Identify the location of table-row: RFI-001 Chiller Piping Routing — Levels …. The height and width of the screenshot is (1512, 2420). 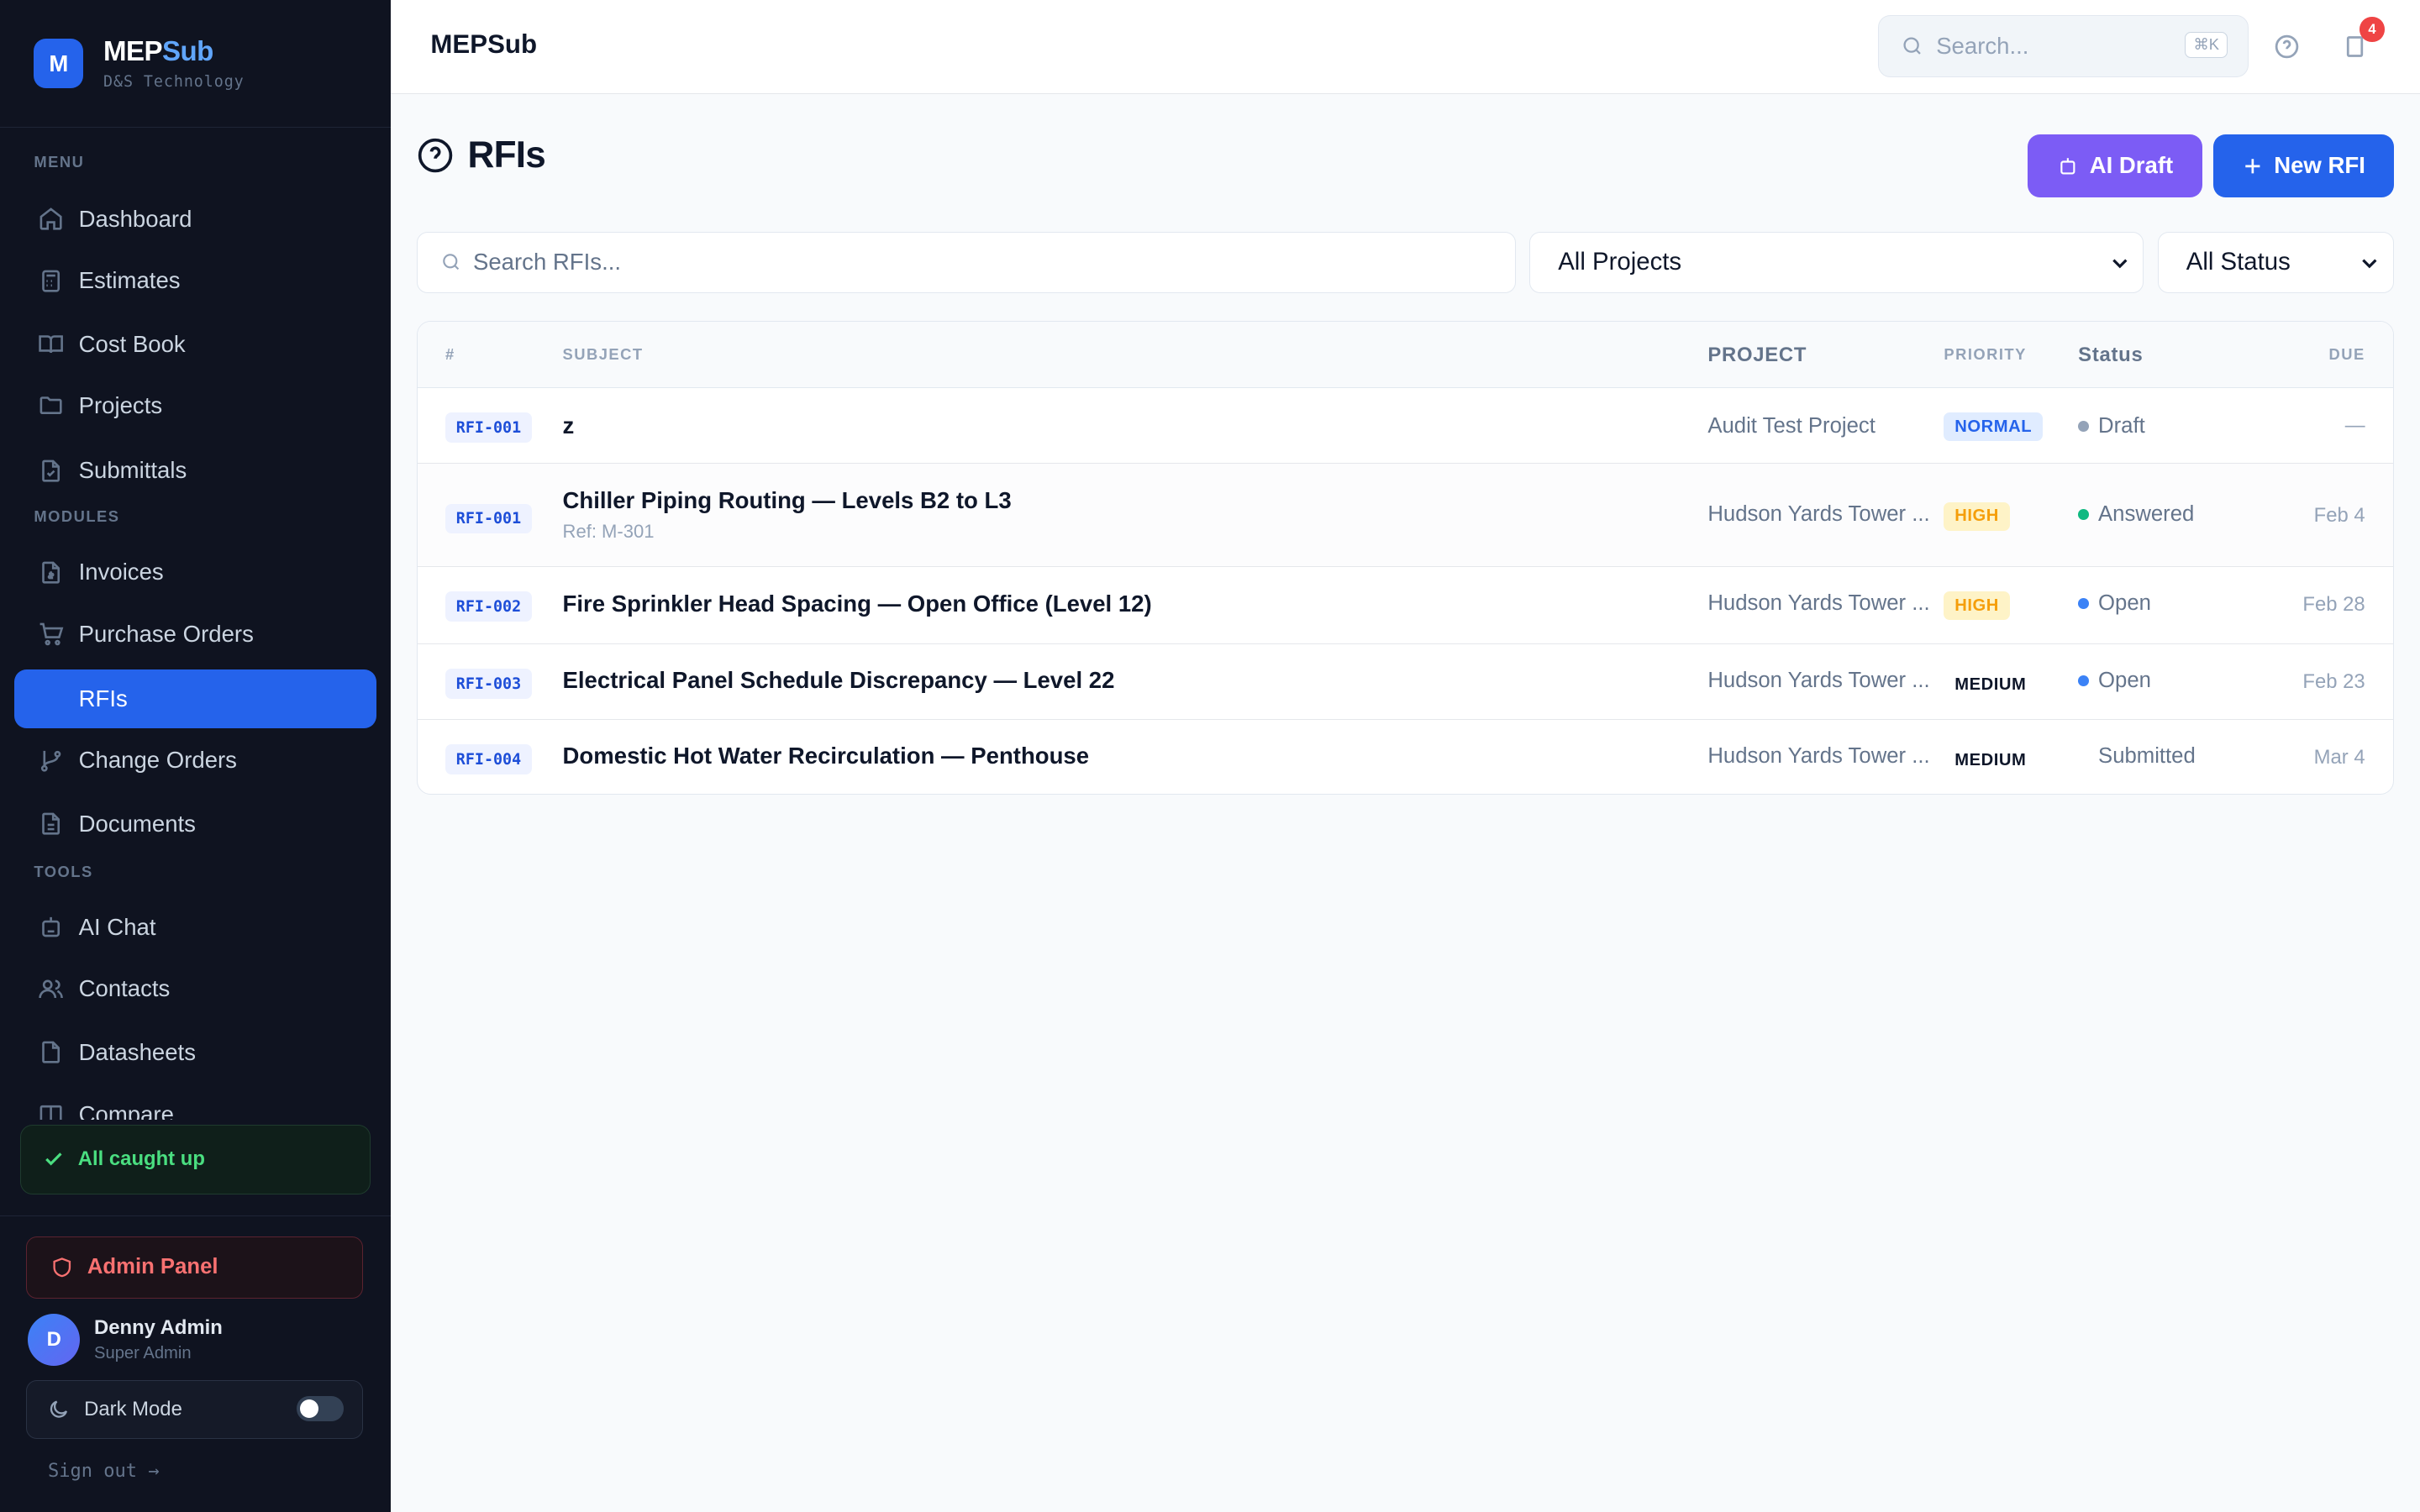
(1405, 515).